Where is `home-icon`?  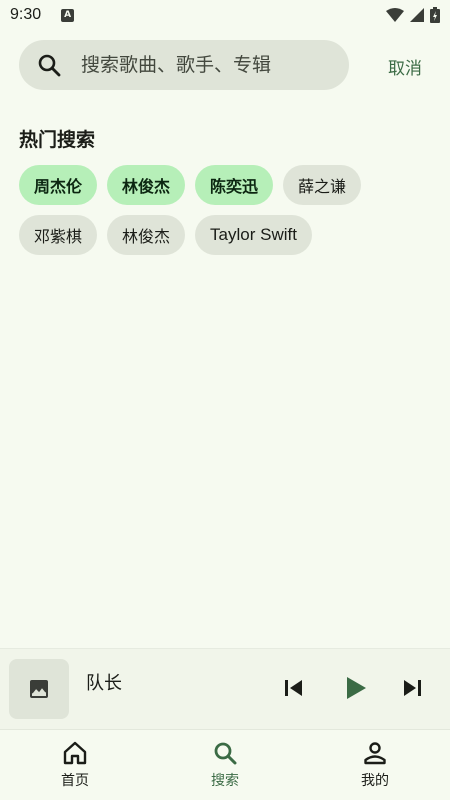 home-icon is located at coordinates (75, 753).